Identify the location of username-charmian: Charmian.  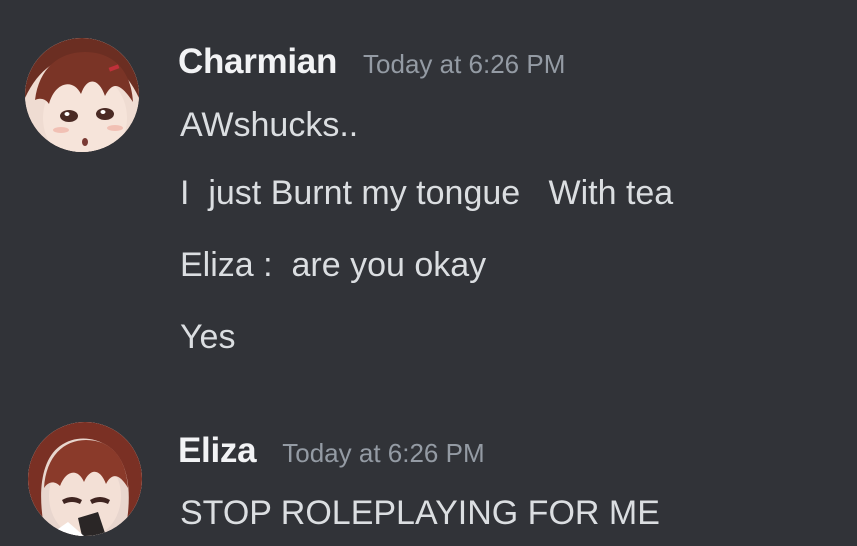
(257, 61).